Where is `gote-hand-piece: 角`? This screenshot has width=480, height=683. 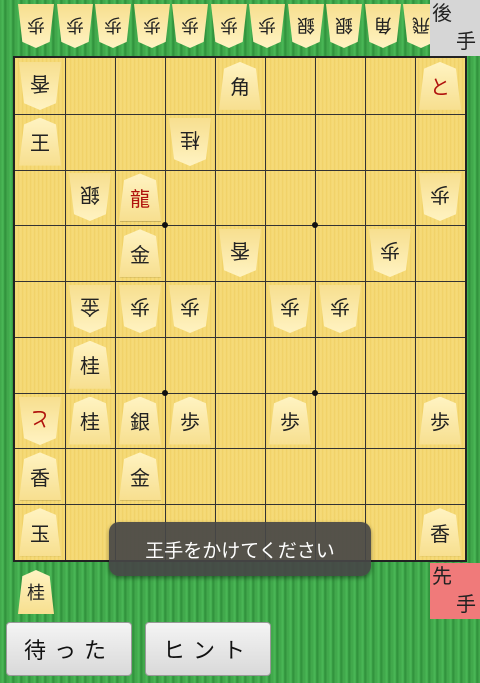 gote-hand-piece: 角 is located at coordinates (383, 26).